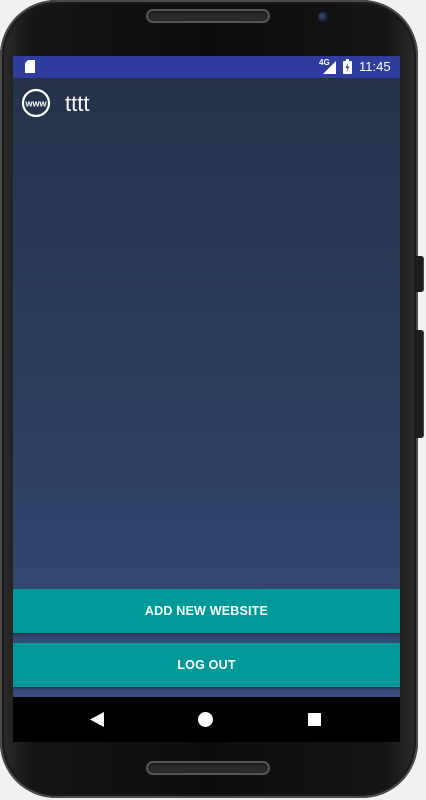  I want to click on battery-icon, so click(347, 66).